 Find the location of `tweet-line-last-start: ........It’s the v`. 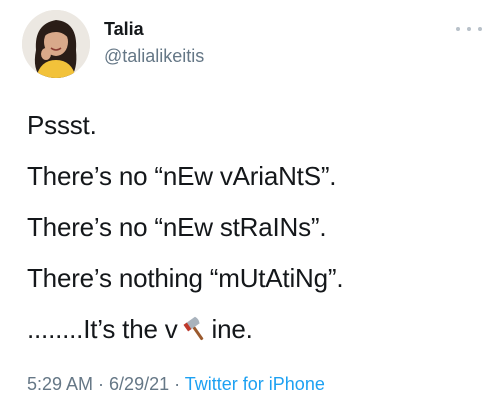

tweet-line-last-start: ........It’s the v is located at coordinates (102, 329).